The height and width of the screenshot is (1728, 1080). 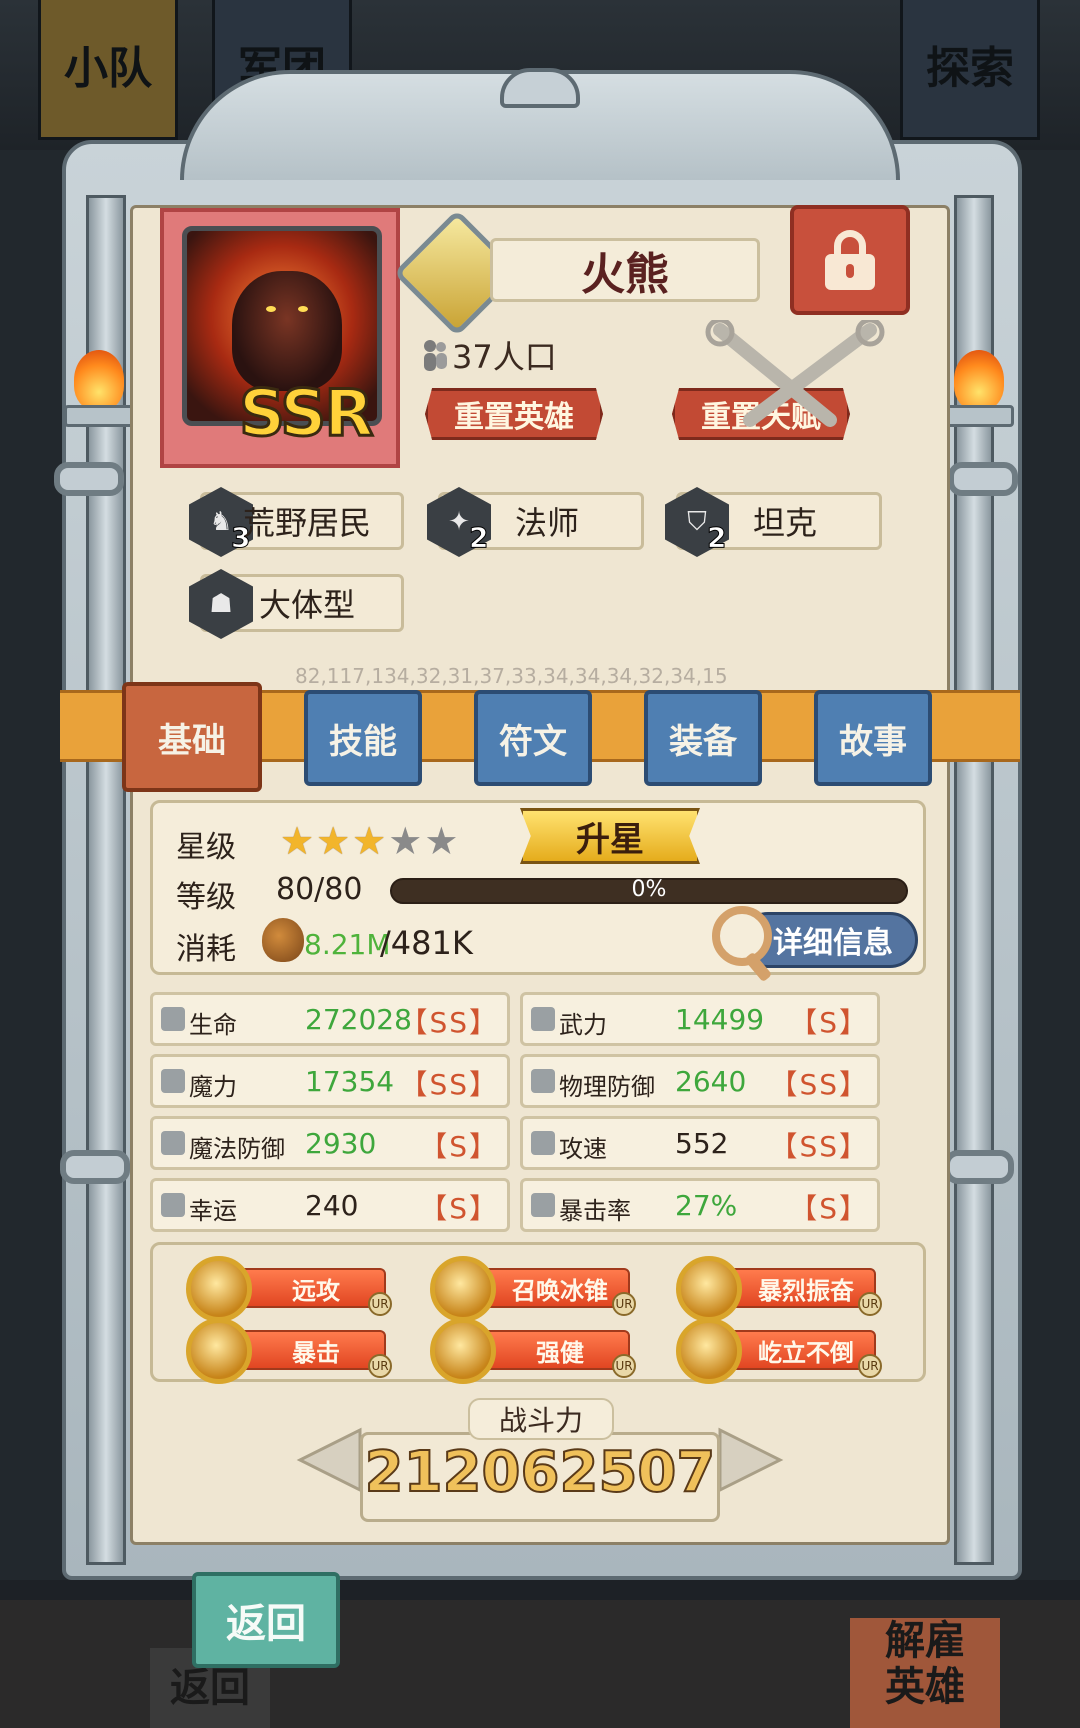 What do you see at coordinates (546, 523) in the screenshot?
I see `trait-label: 法师` at bounding box center [546, 523].